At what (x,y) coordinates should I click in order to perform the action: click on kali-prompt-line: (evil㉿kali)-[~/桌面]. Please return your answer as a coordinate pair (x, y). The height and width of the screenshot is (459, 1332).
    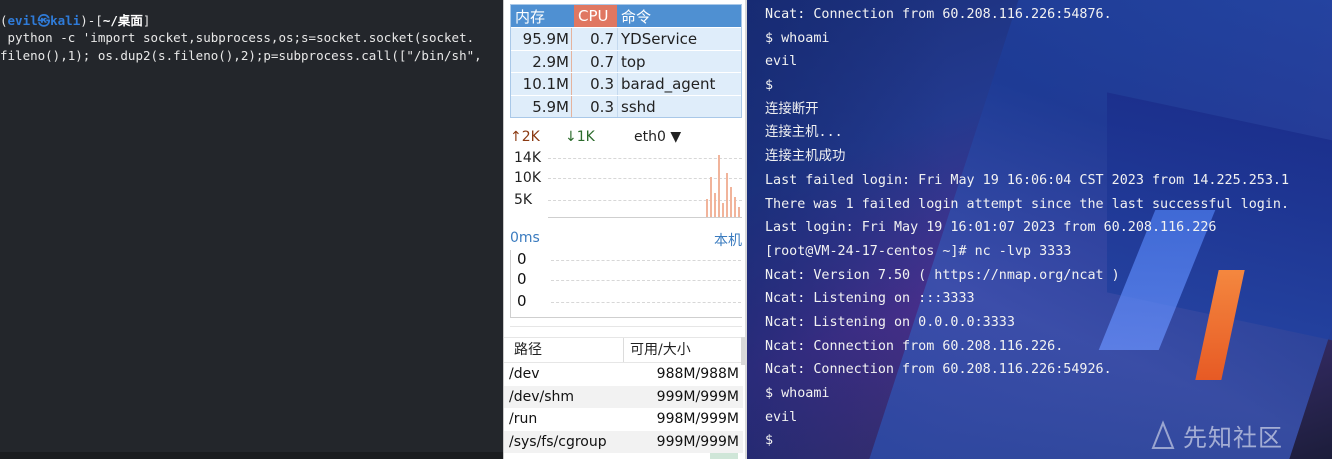
    Looking at the image, I should click on (75, 20).